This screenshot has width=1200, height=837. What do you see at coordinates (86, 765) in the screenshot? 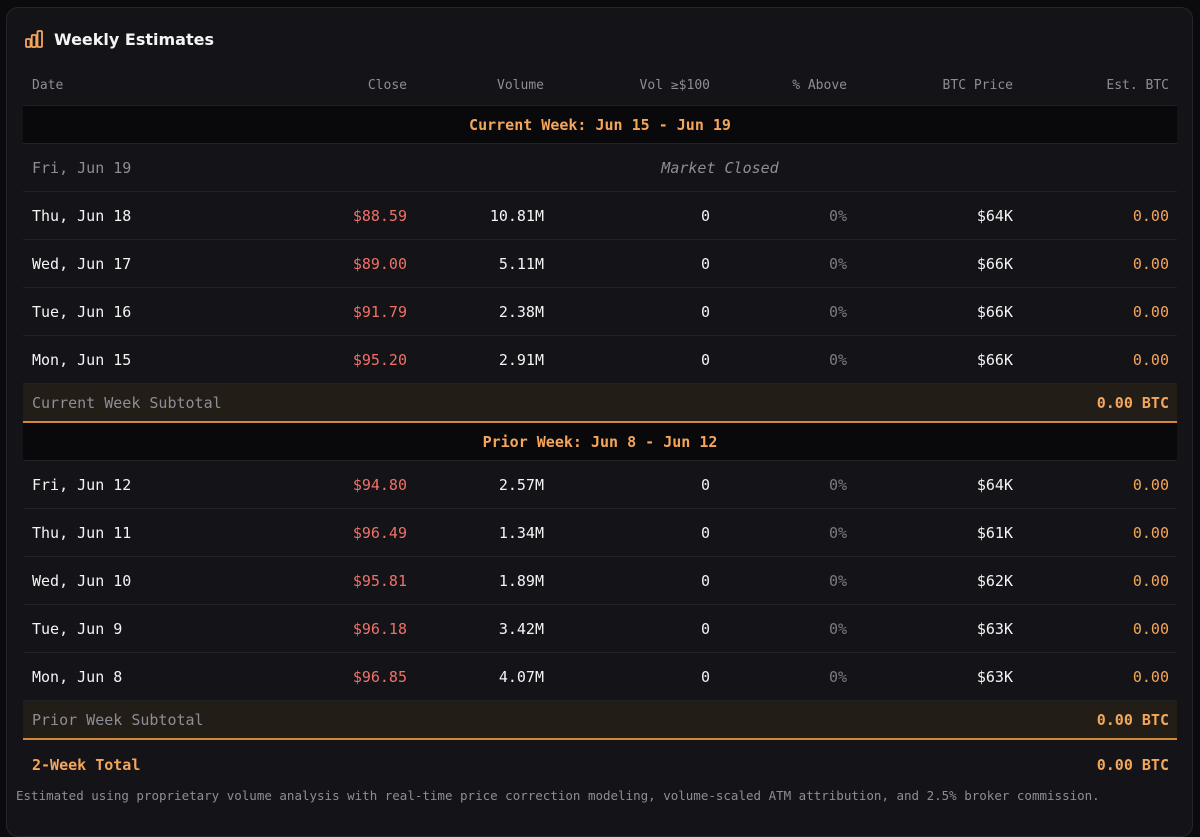
I see `total-label: 2-Week Total` at bounding box center [86, 765].